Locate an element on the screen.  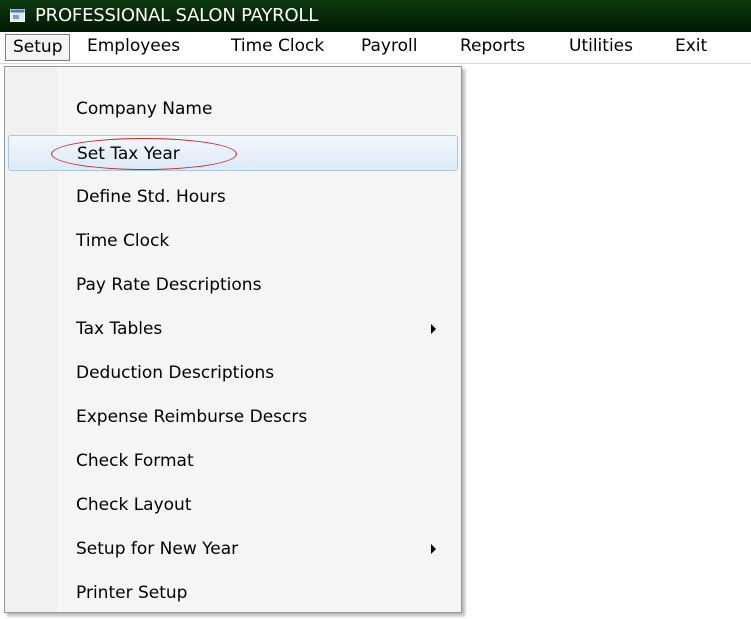
menu-item-label: Check Layout is located at coordinates (134, 505).